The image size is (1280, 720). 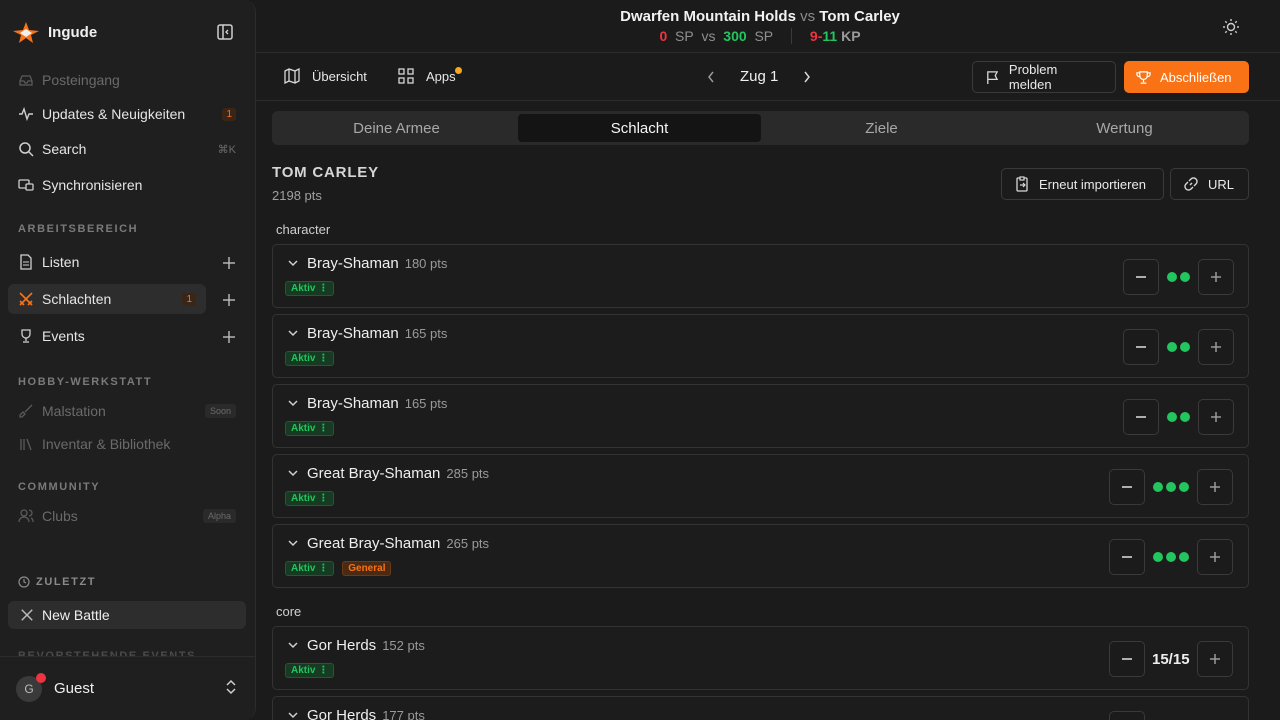 I want to click on unit-name: Gor Herds, so click(x=342, y=645).